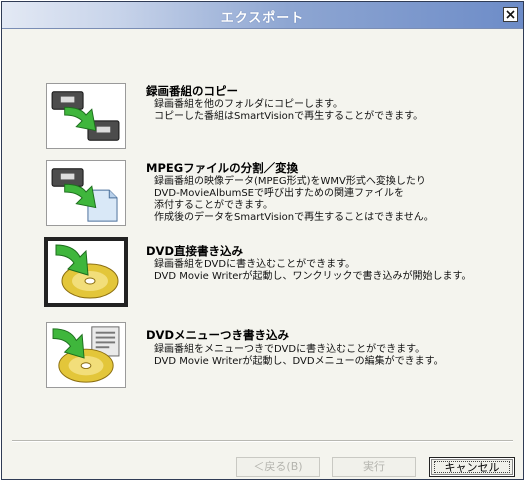  What do you see at coordinates (290, 349) in the screenshot?
I see `description-line: 録画番組をメニューつきでDVDに書き込むことができます。` at bounding box center [290, 349].